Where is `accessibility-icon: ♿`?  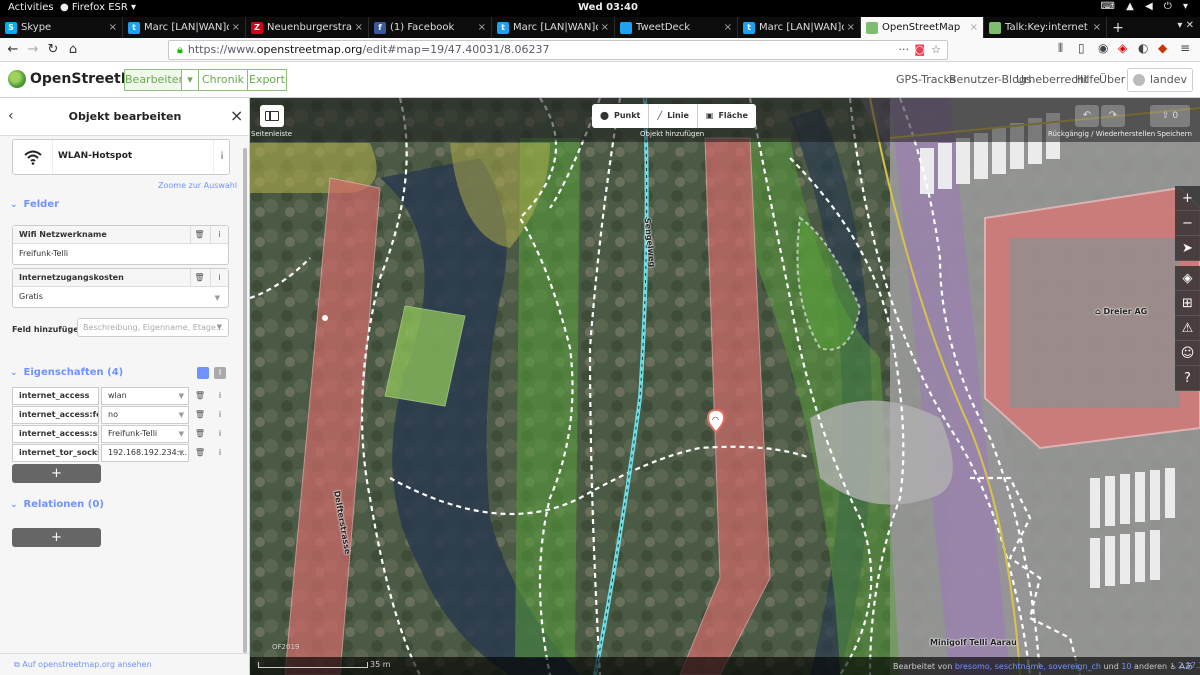 accessibility-icon: ♿ is located at coordinates (1173, 666).